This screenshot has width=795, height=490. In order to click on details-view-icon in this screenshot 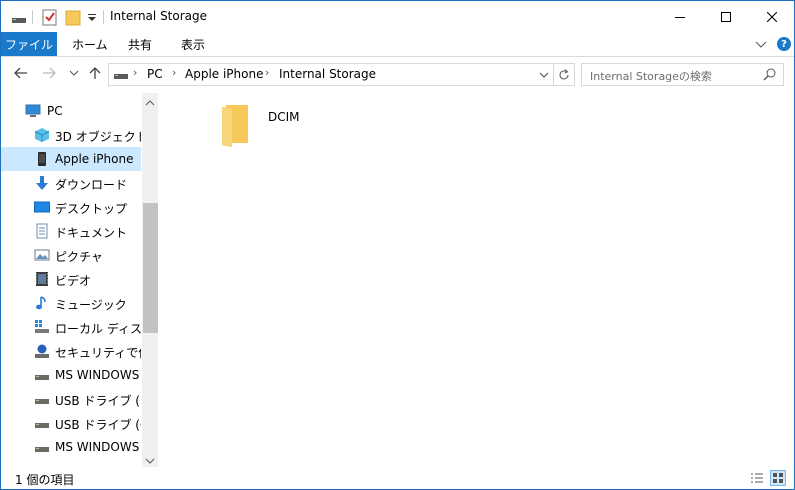, I will do `click(757, 478)`.